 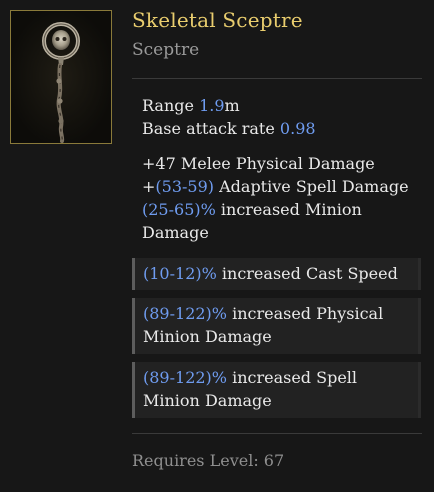 What do you see at coordinates (307, 273) in the screenshot?
I see `affix-text: increased Cast Speed` at bounding box center [307, 273].